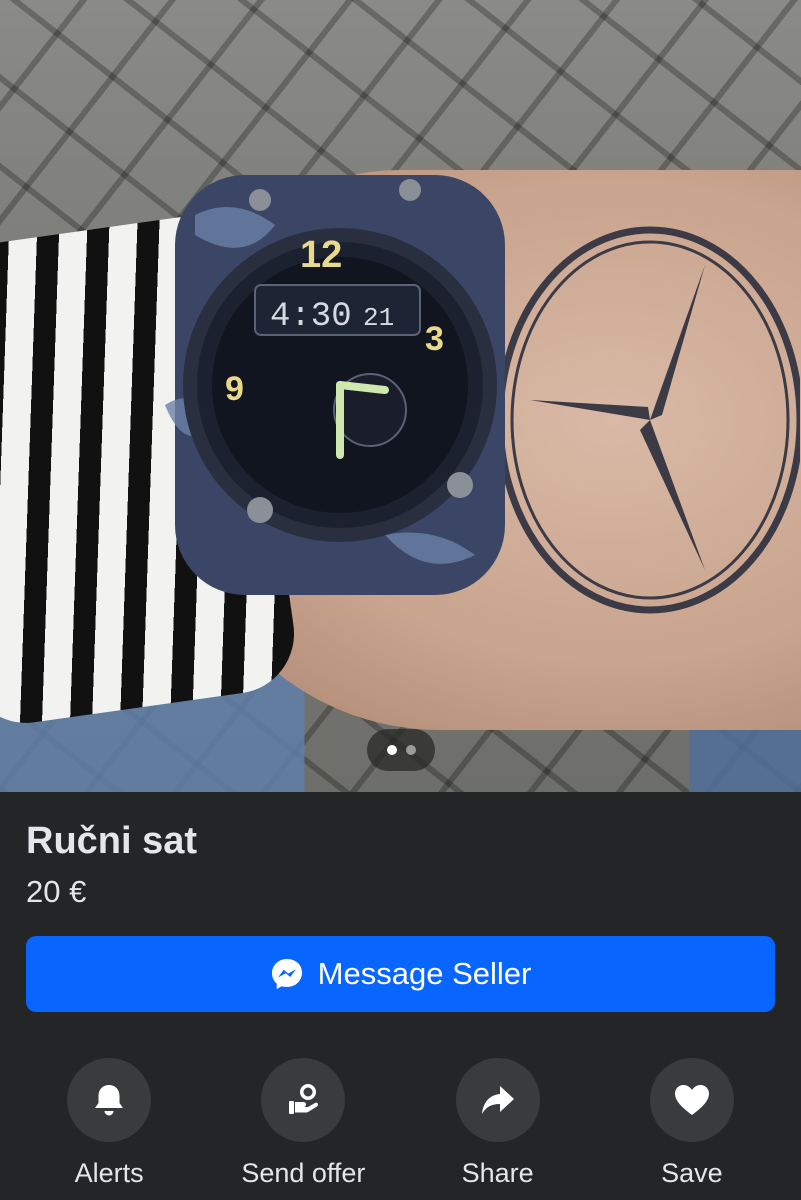  What do you see at coordinates (378, 318) in the screenshot?
I see `svg-text: 21` at bounding box center [378, 318].